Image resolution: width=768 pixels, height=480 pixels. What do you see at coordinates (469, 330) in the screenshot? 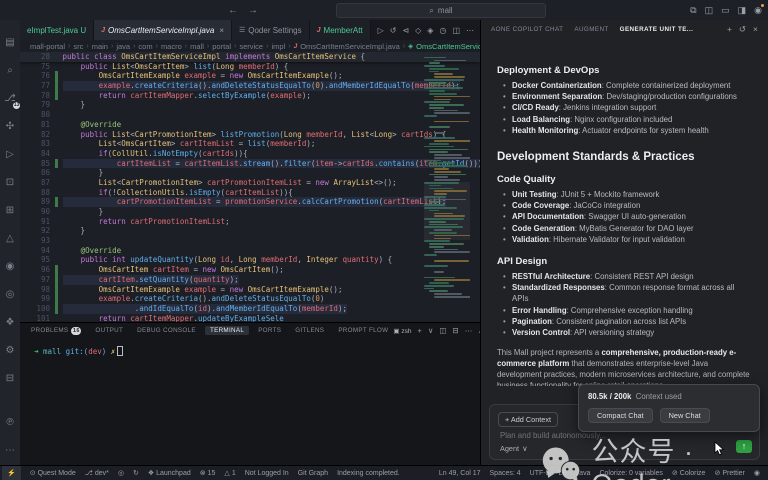
I see `terminal-more-icon: ⋯` at bounding box center [469, 330].